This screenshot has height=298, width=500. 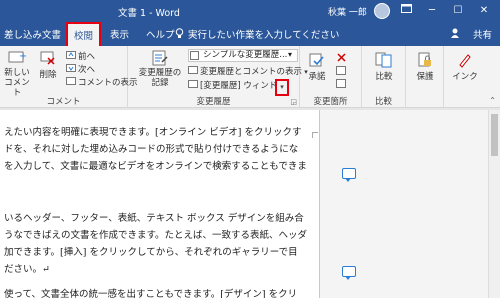 What do you see at coordinates (63, 102) in the screenshot?
I see `group-label-comments: コメント` at bounding box center [63, 102].